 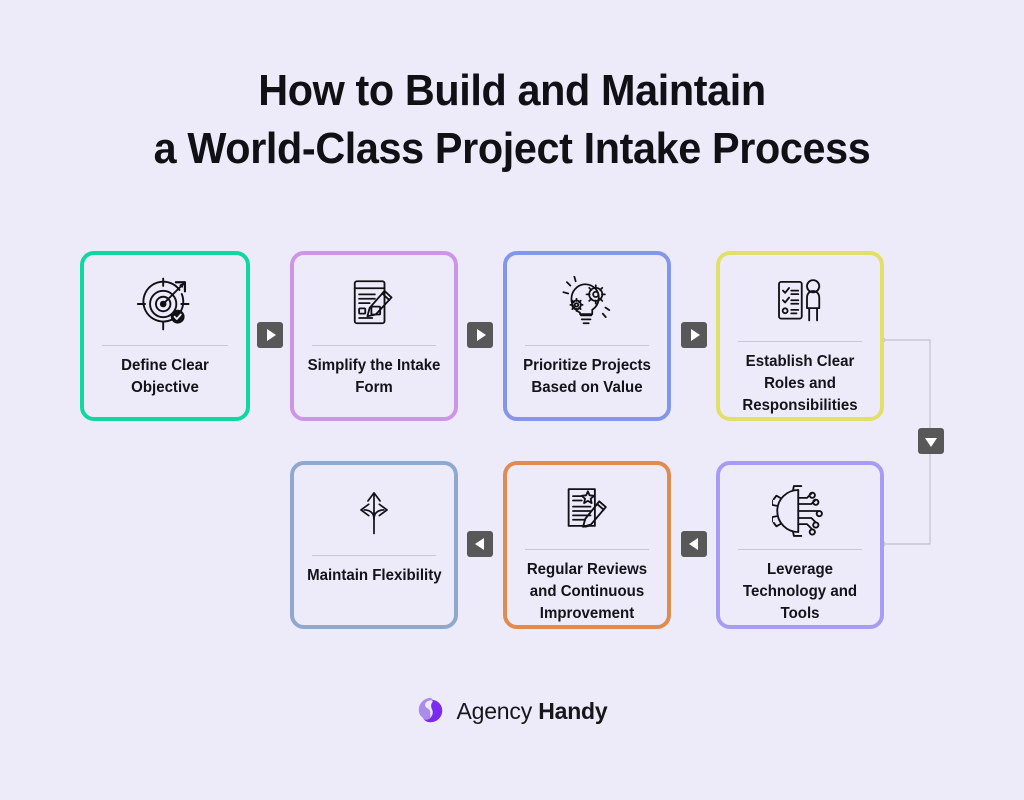 I want to click on brand-word-agency: Agency, so click(x=494, y=710).